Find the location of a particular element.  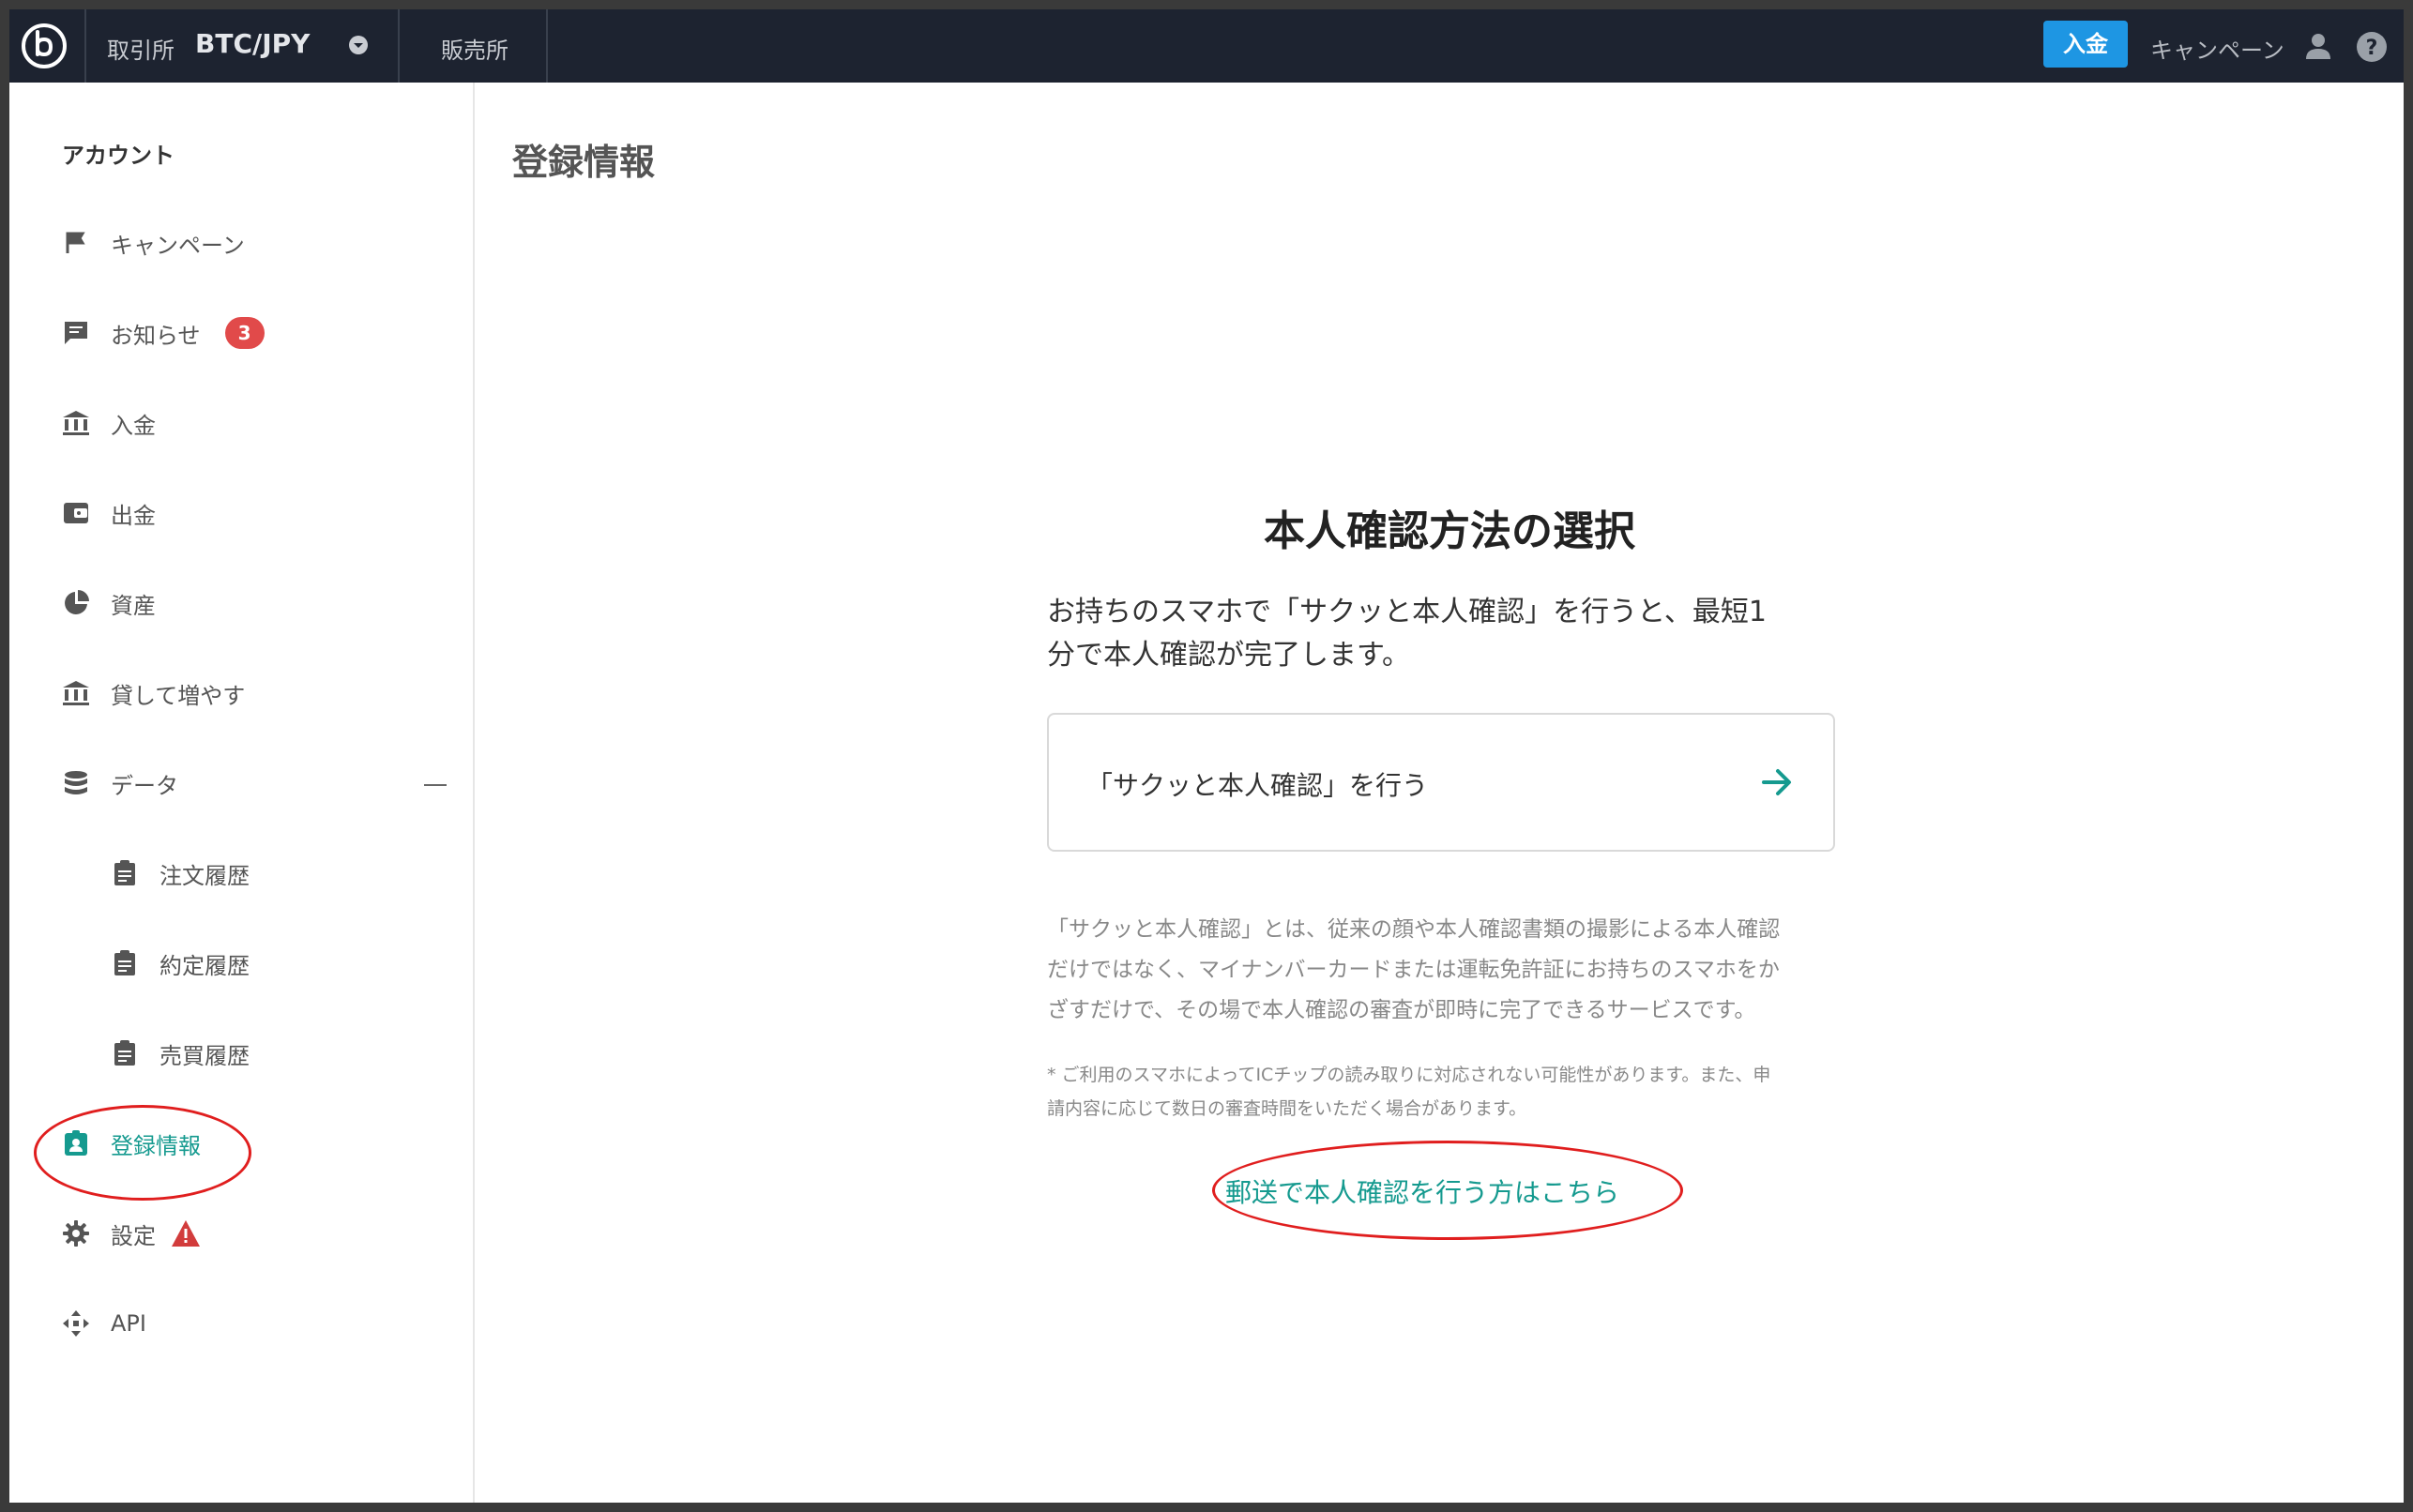

sidebar-item-campaign: キャンペーン is located at coordinates (152, 242).